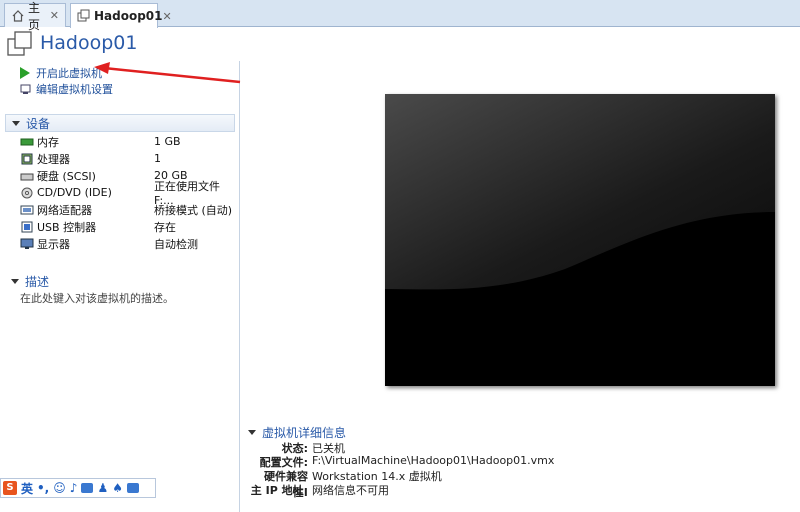 The height and width of the screenshot is (512, 800). Describe the element at coordinates (520, 447) in the screenshot. I see `detail-row-status: 状态: 已关机` at that location.